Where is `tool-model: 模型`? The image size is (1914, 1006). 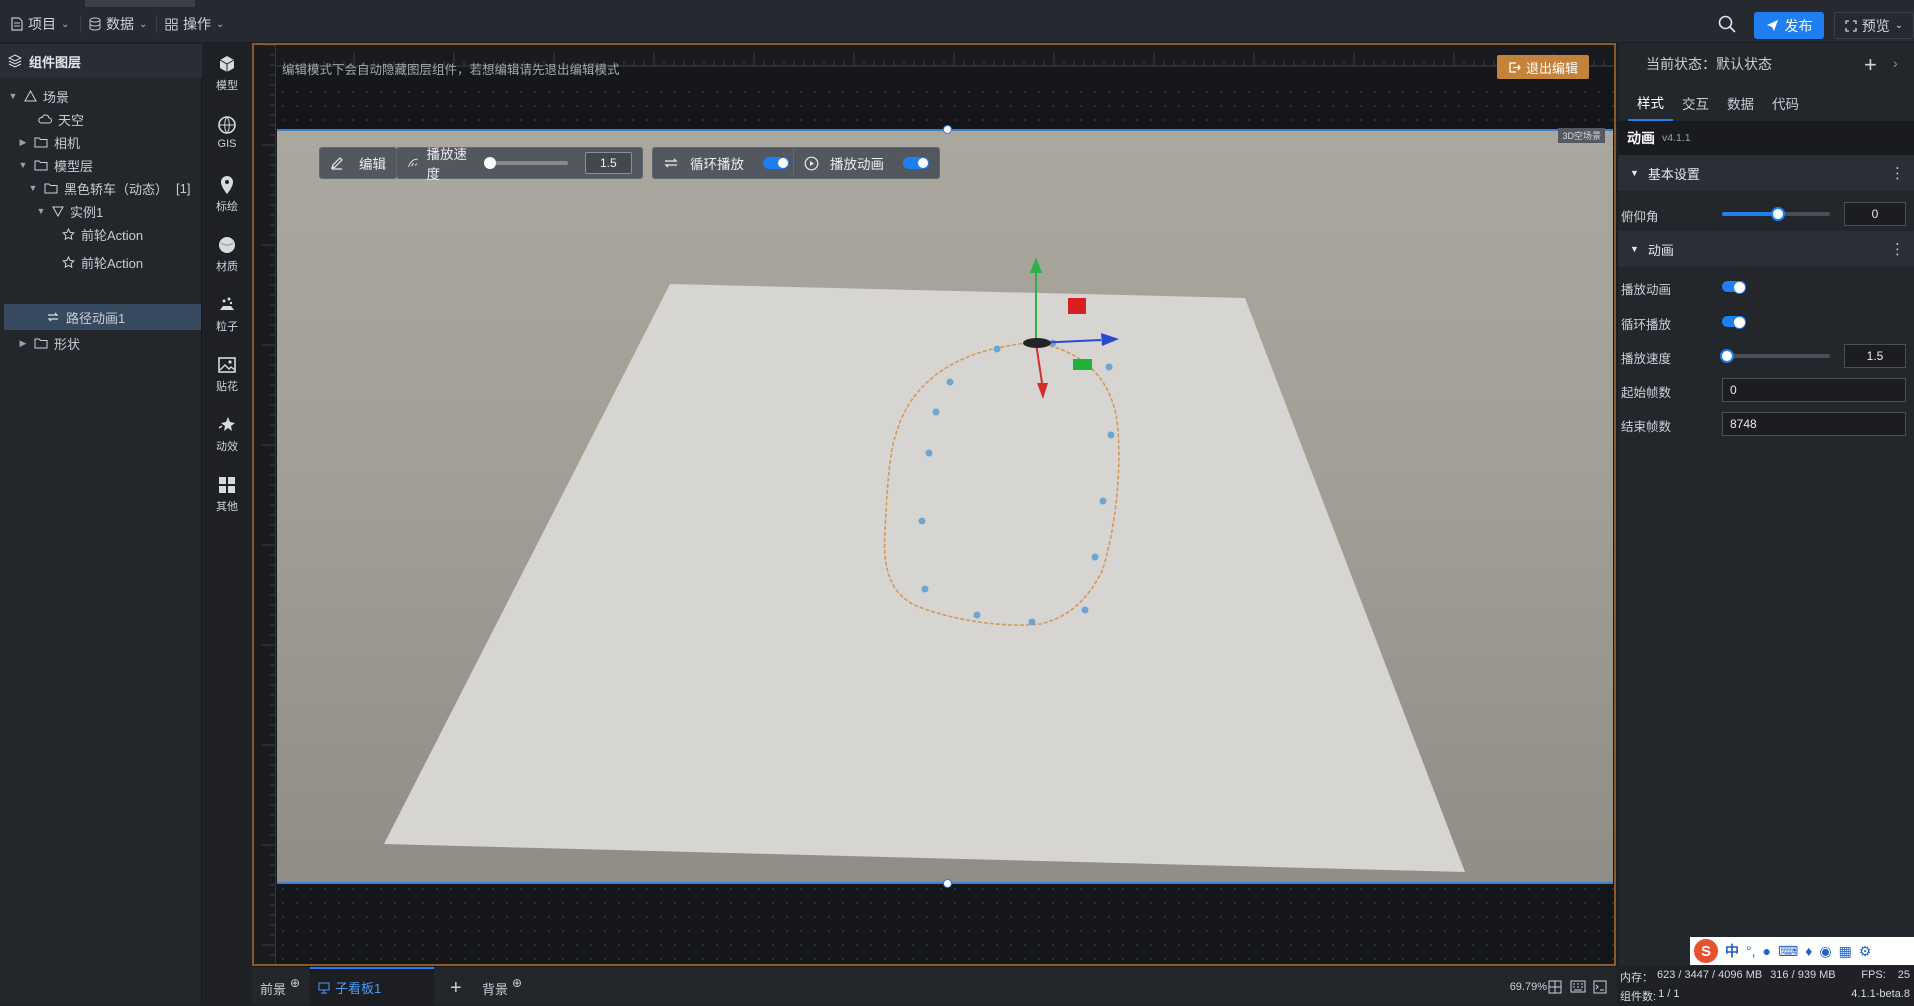 tool-model: 模型 is located at coordinates (227, 79).